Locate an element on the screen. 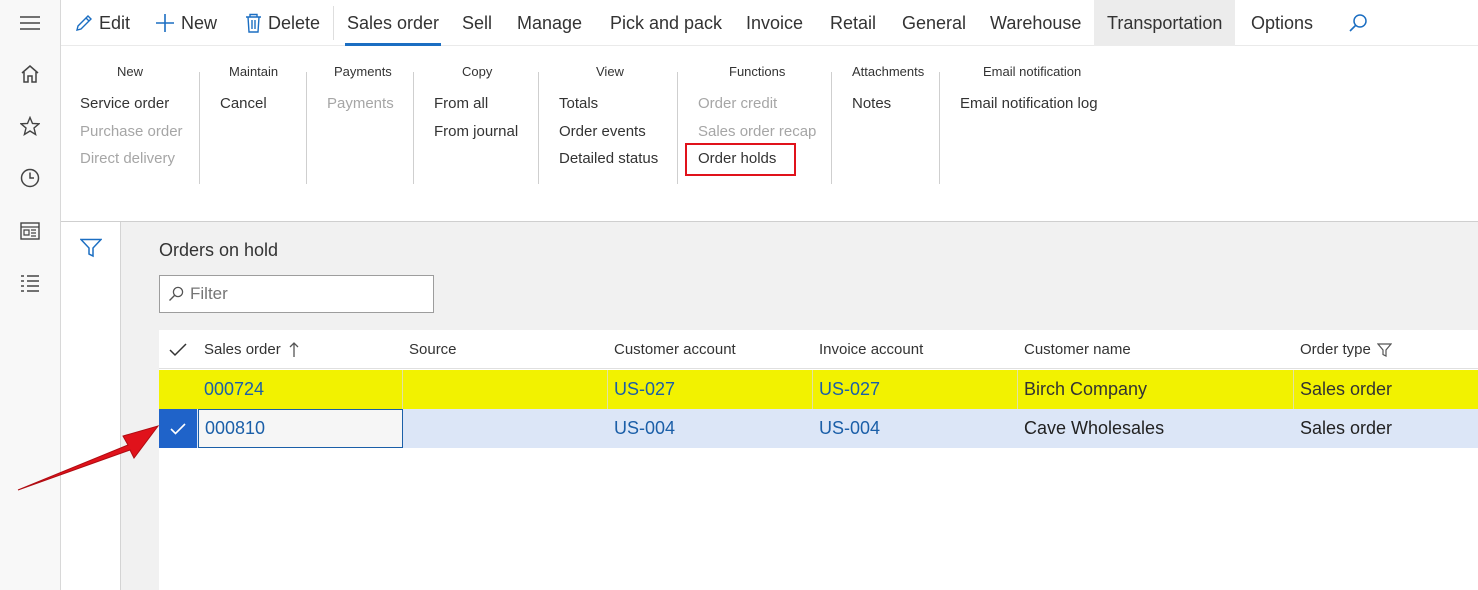  delete-button: Delete is located at coordinates (282, 23).